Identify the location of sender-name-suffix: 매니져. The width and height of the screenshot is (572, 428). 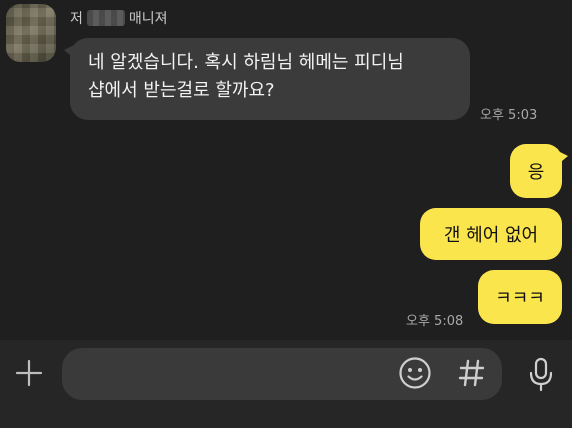
(148, 19).